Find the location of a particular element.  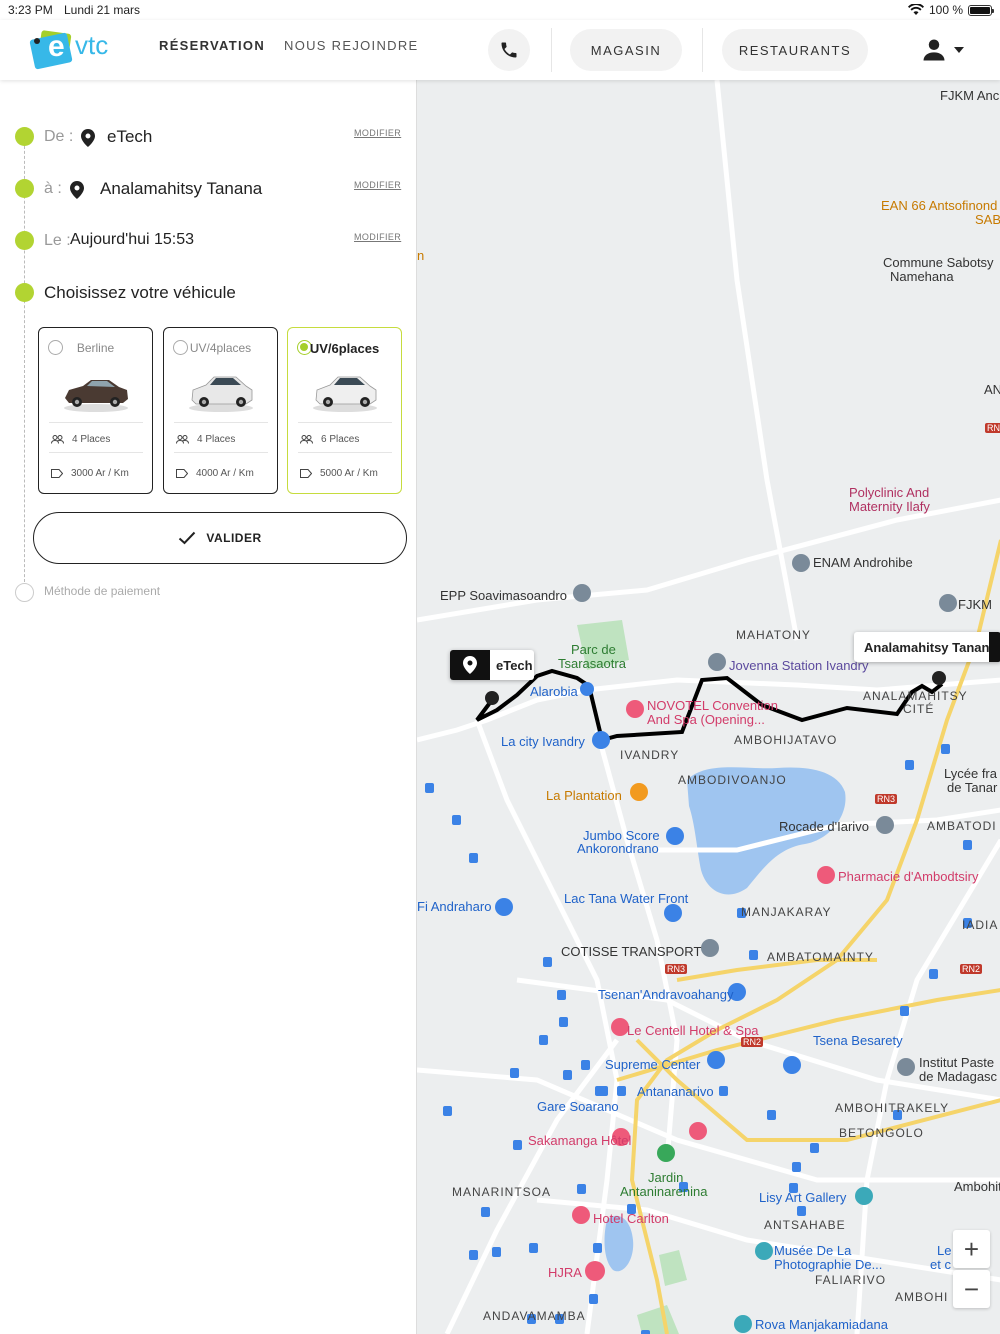

map-place-label: et c is located at coordinates (940, 1264).